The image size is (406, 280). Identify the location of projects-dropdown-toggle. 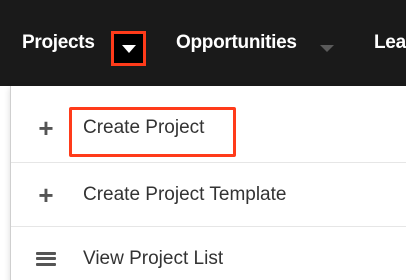
(128, 48).